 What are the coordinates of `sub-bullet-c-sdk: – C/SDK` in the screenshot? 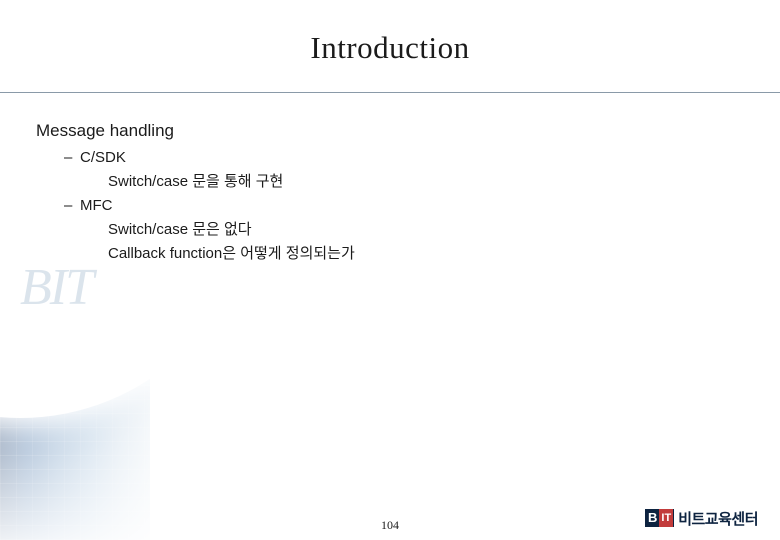 It's located at (400, 158).